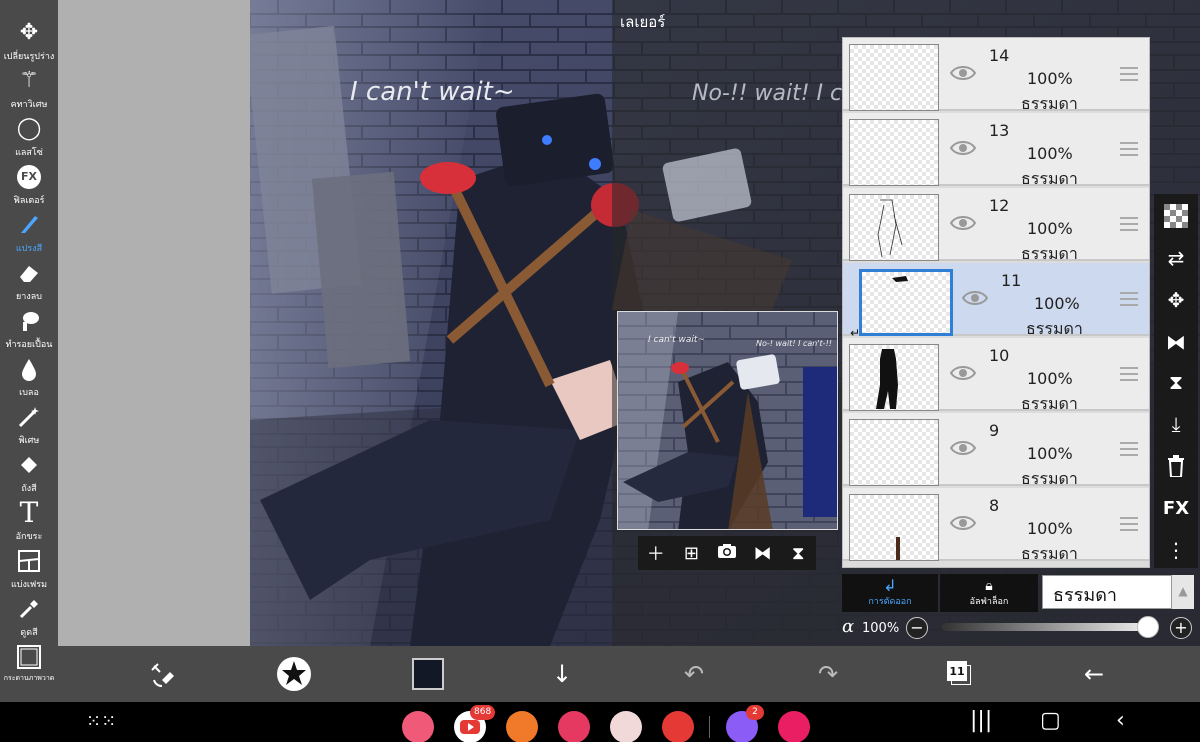 Image resolution: width=1200 pixels, height=742 pixels. What do you see at coordinates (29, 609) in the screenshot?
I see `eyedropper-icon` at bounding box center [29, 609].